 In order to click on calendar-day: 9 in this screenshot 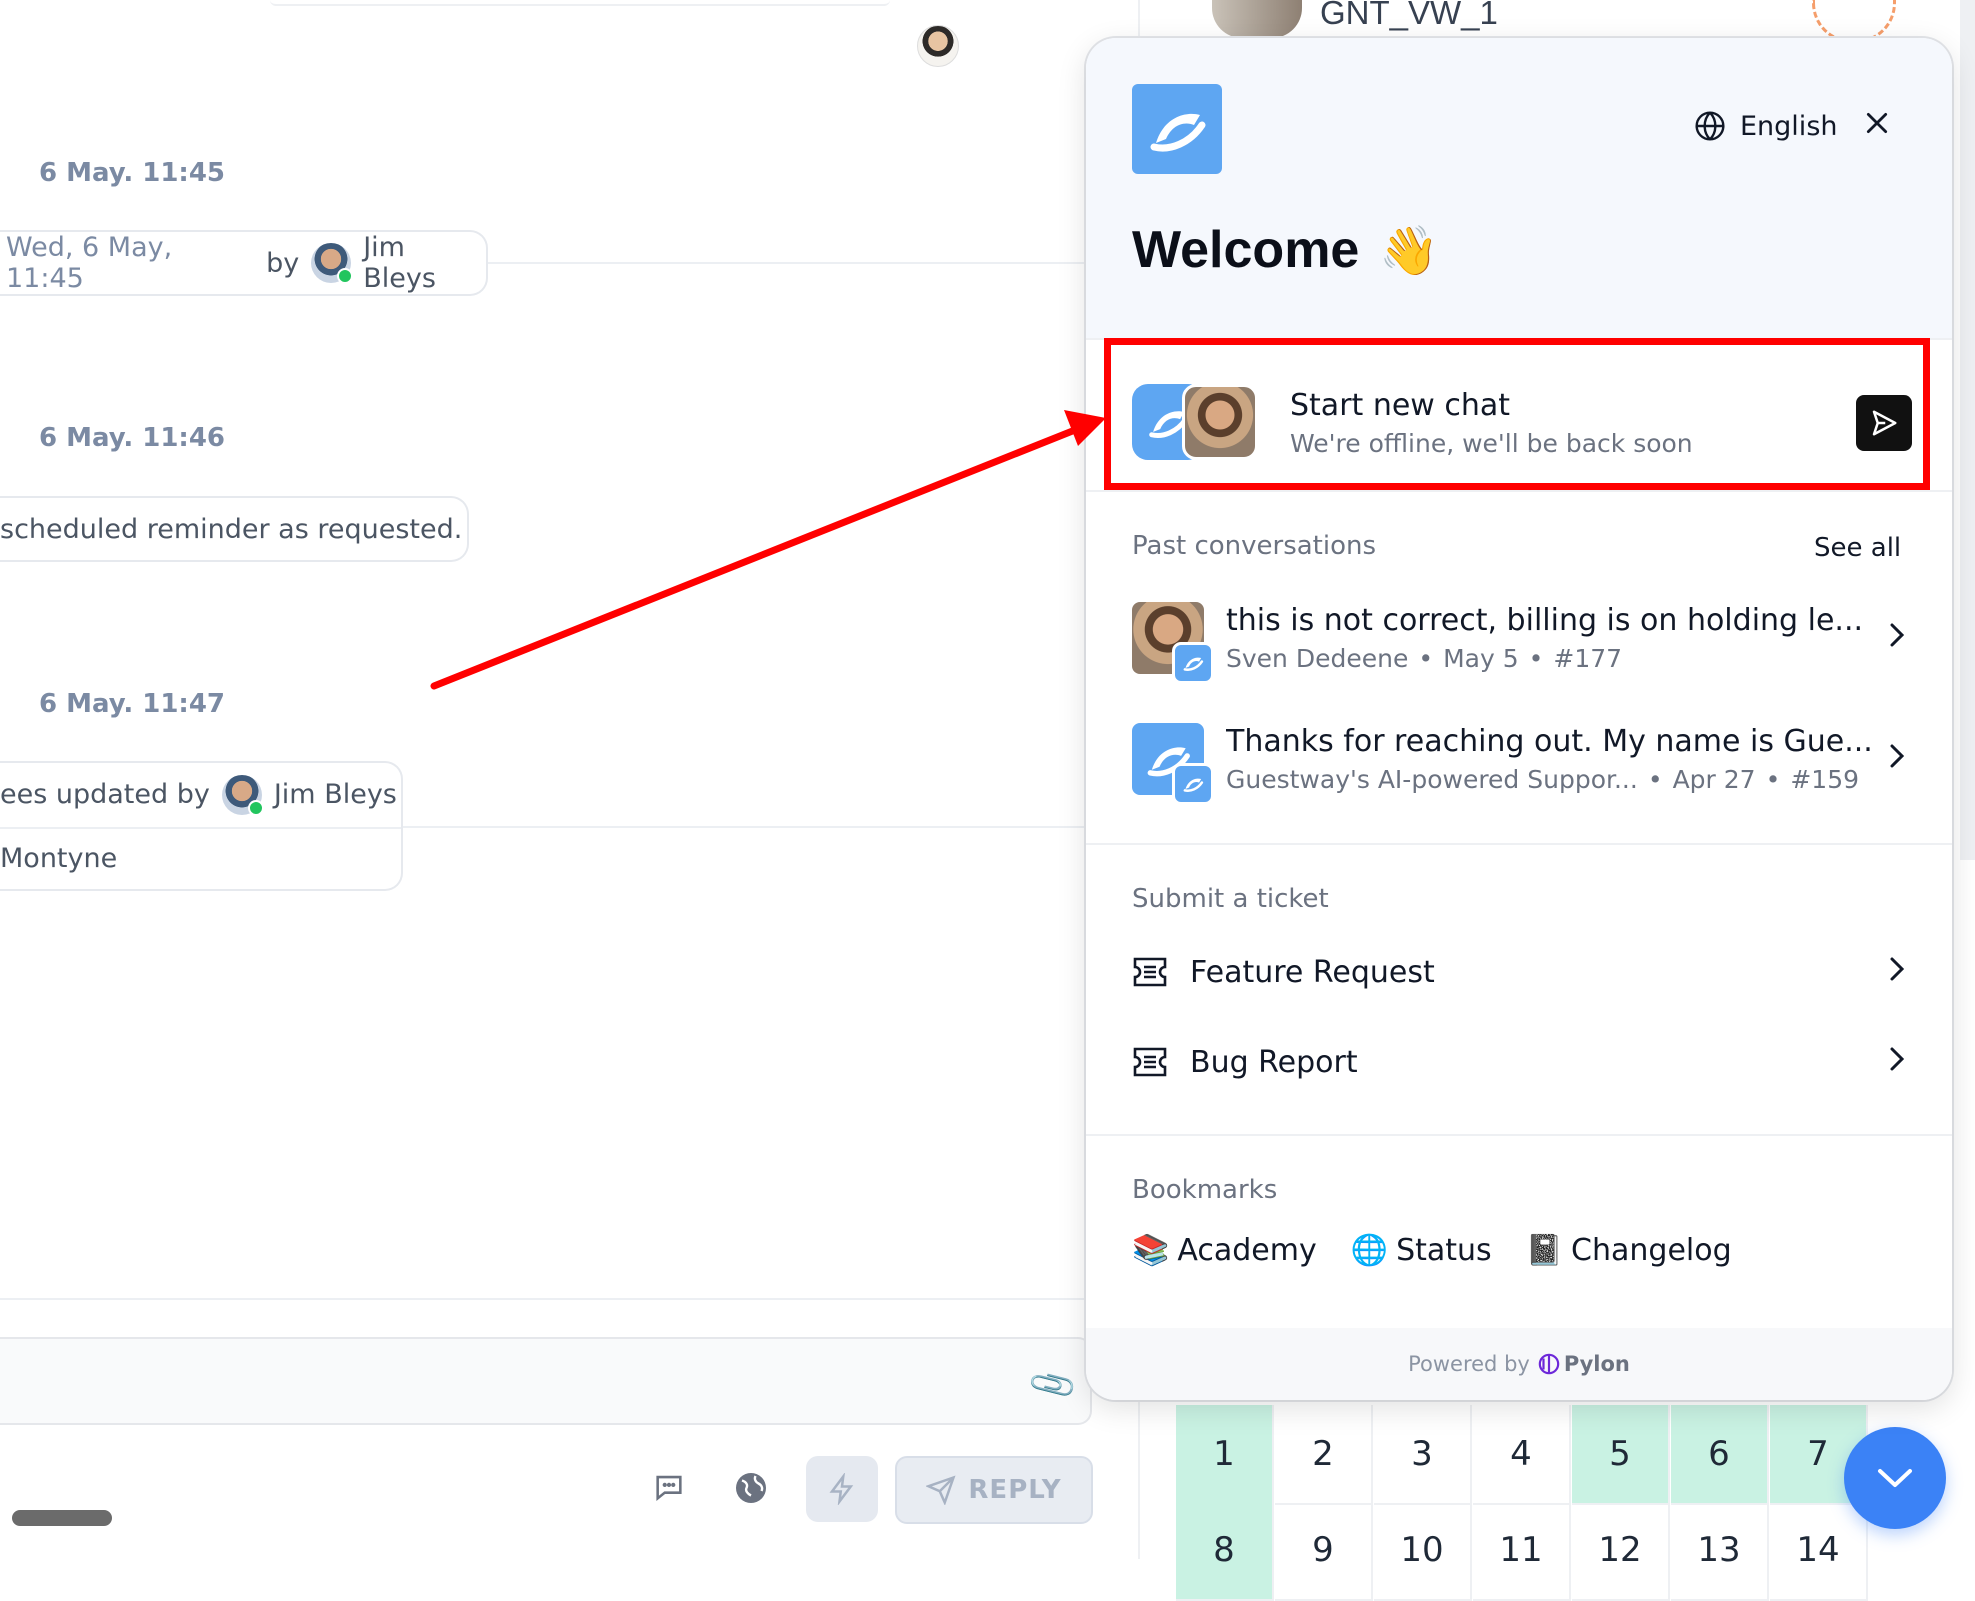, I will do `click(1324, 1551)`.